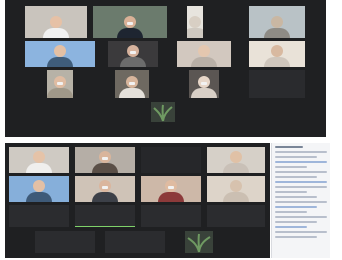  I want to click on active-speaker-indicator, so click(105, 226).